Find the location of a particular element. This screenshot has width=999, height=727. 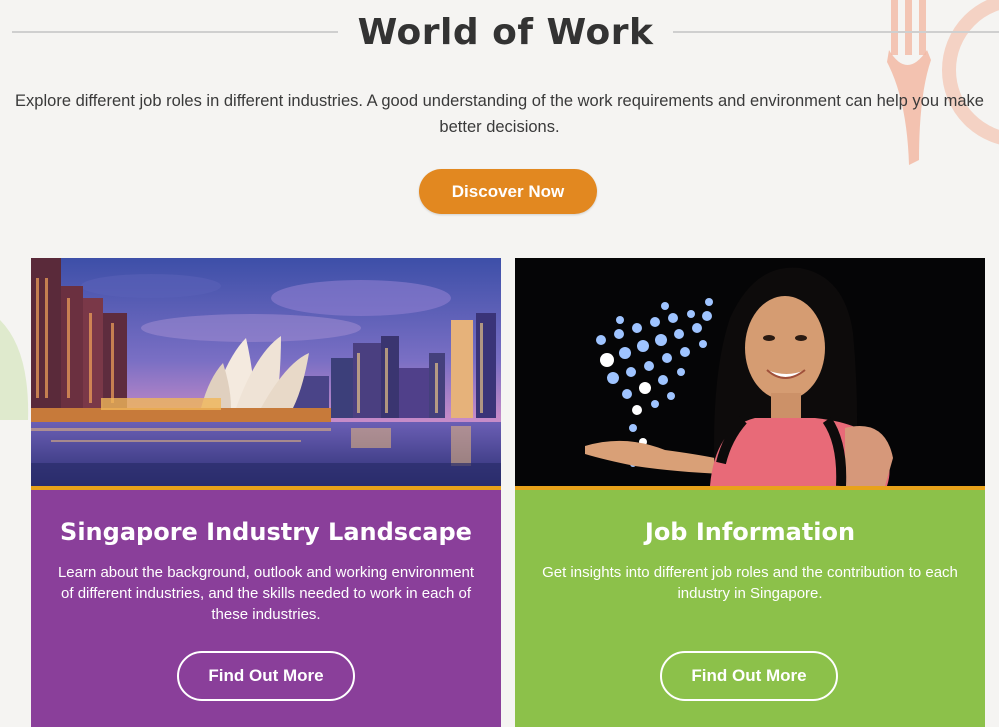

card-description-line: industry in Singapore. is located at coordinates (750, 593).